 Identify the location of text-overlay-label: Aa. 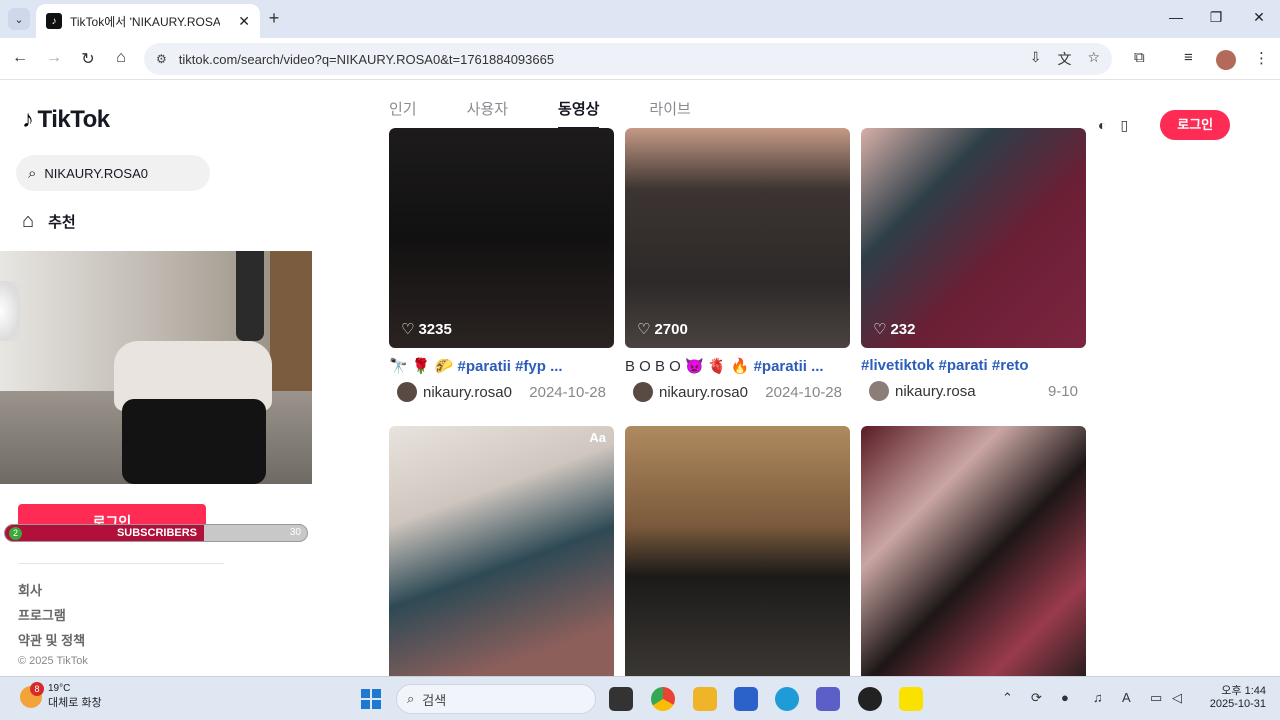
(597, 437).